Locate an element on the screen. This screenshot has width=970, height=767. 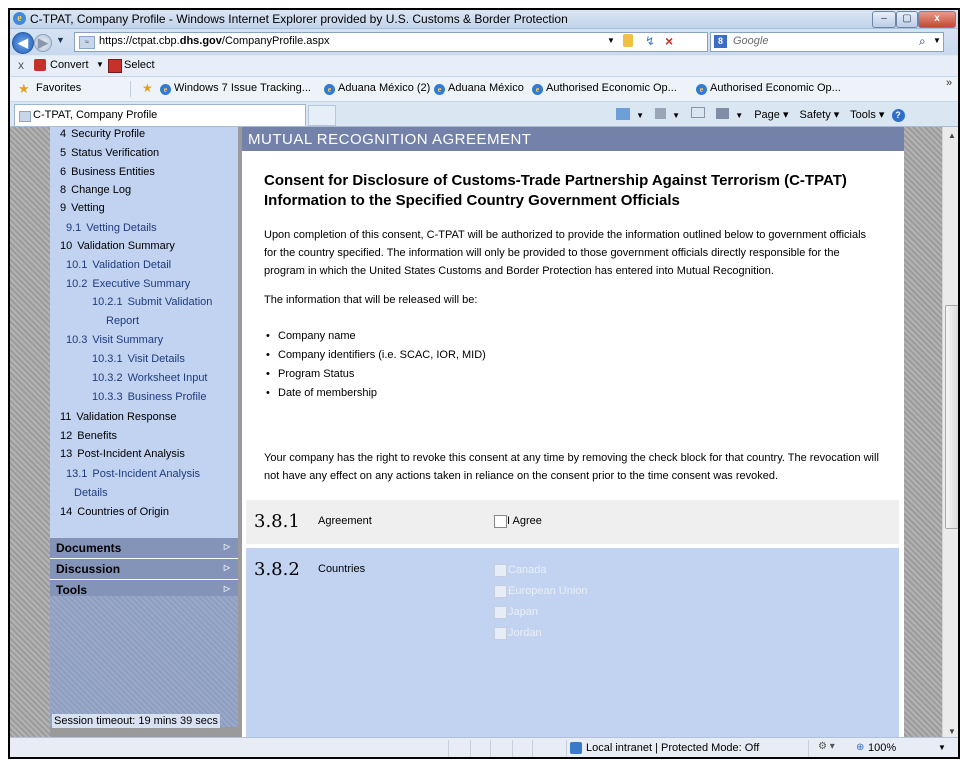
sidebar-nav-item: 11 Validation Response is located at coordinates (118, 417).